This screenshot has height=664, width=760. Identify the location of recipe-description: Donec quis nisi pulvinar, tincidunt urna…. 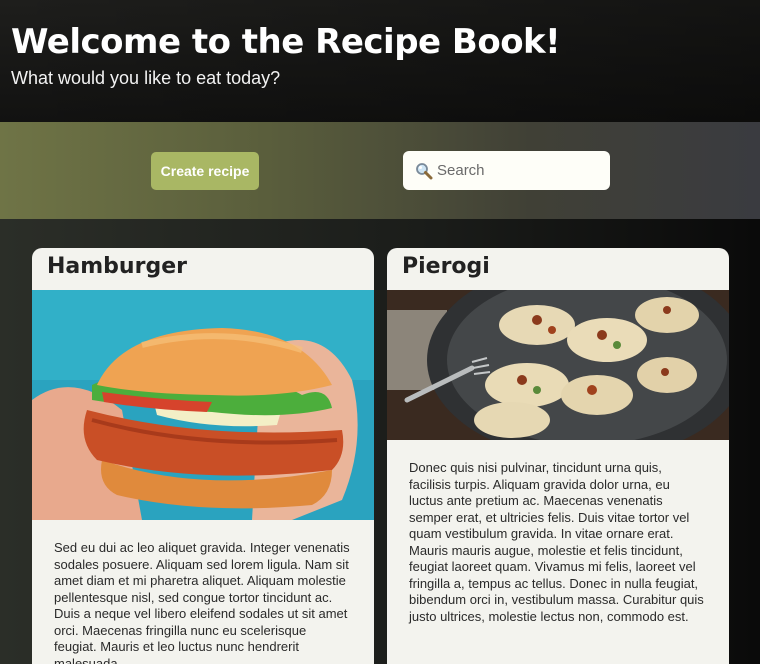
(556, 542).